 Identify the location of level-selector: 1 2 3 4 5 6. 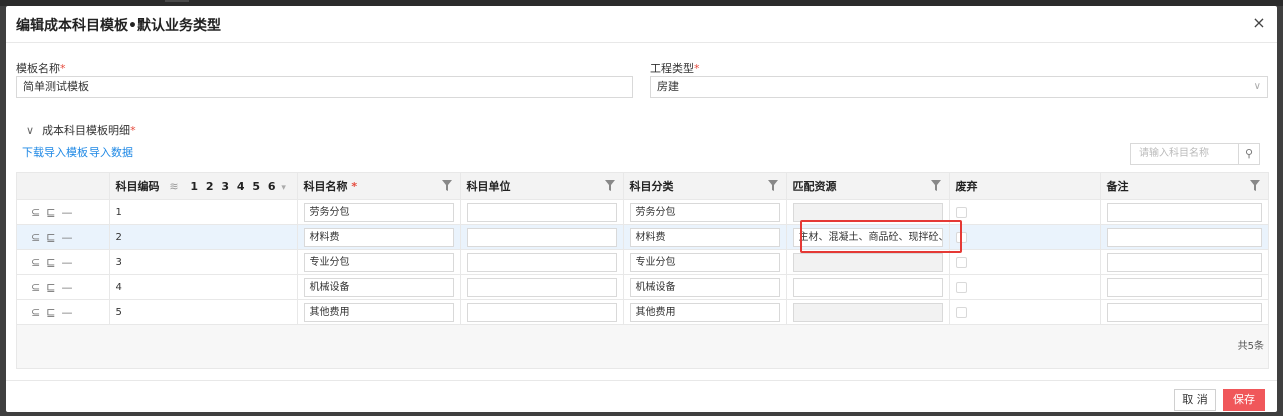
(233, 186).